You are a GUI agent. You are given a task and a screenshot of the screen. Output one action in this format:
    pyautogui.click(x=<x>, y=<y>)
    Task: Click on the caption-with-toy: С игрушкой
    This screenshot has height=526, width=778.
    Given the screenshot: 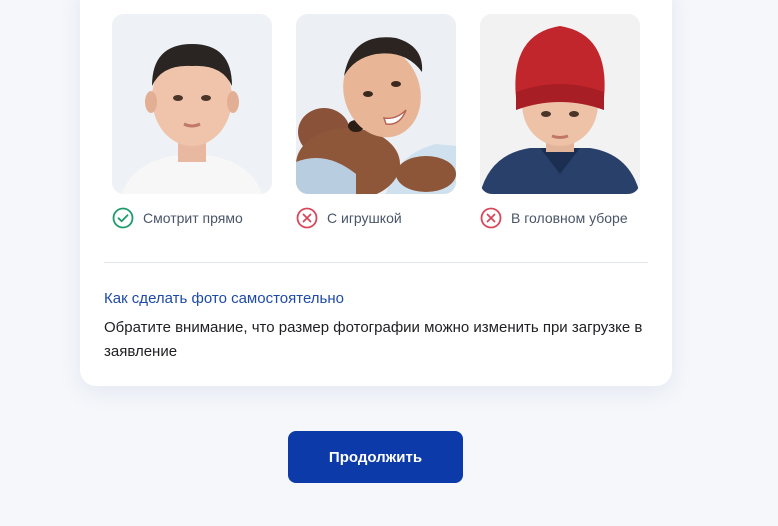 What is the action you would take?
    pyautogui.click(x=376, y=218)
    